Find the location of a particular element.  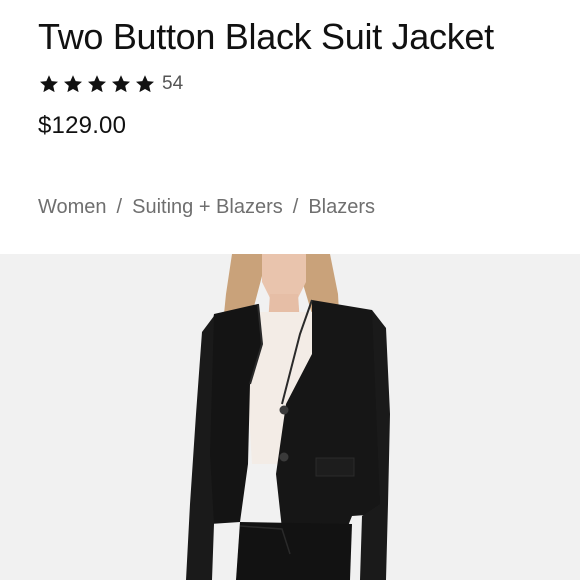

product-title: Two Button Black Suit Jacket is located at coordinates (266, 36).